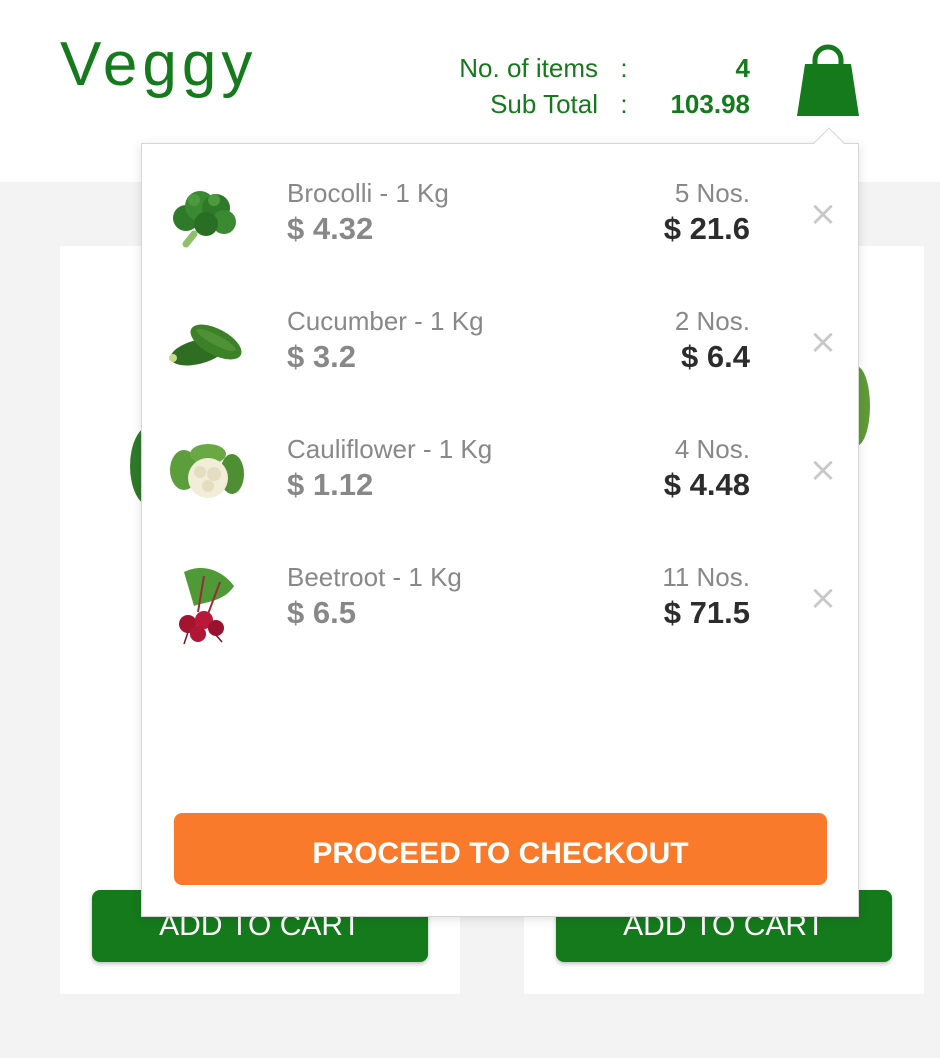 The width and height of the screenshot is (940, 1058). I want to click on cart-item-price: $ 3.2, so click(321, 356).